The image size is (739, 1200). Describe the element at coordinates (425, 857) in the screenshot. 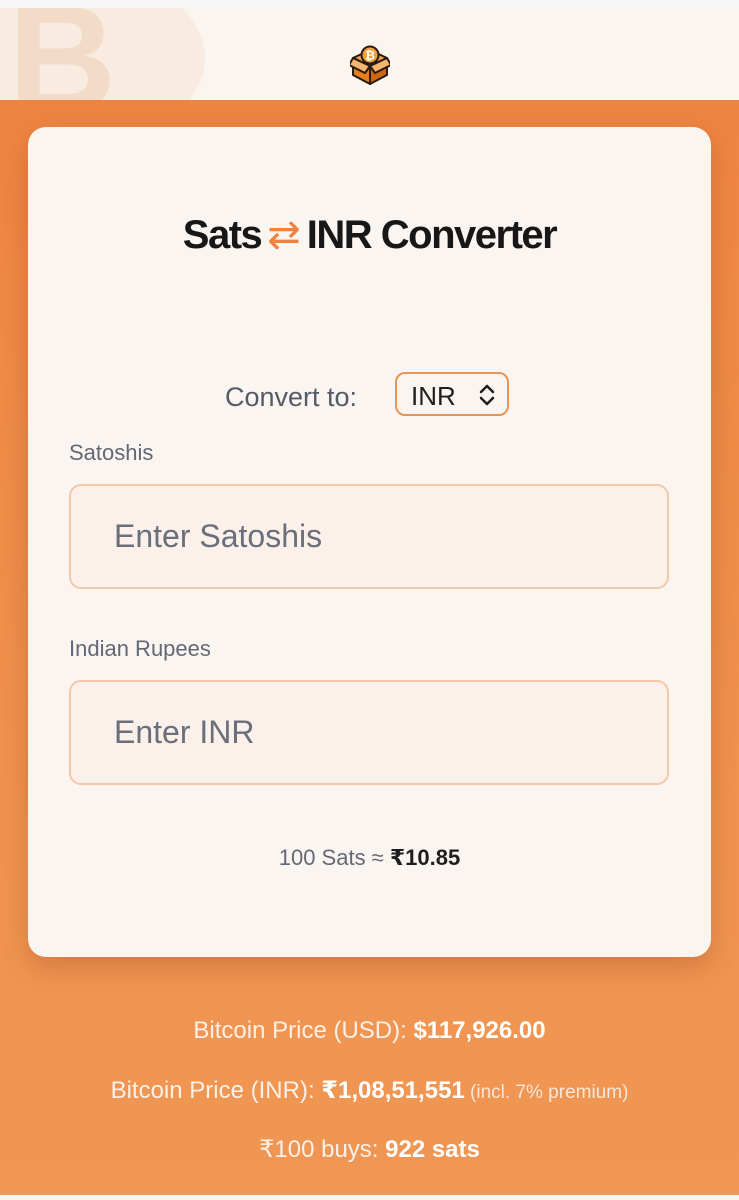

I see `rate-value: ₹10.85` at that location.